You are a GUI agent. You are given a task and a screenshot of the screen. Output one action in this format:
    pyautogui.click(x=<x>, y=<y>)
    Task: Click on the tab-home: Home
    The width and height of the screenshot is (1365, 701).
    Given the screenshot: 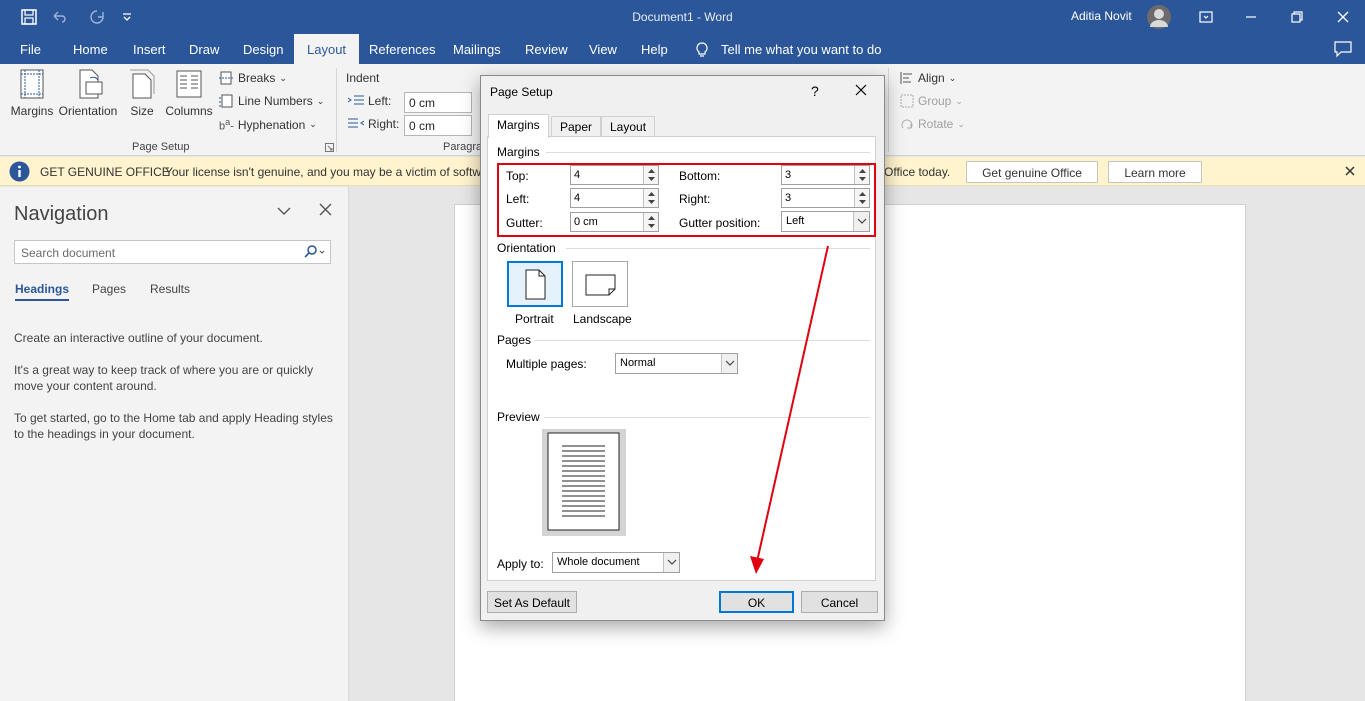 What is the action you would take?
    pyautogui.click(x=90, y=49)
    